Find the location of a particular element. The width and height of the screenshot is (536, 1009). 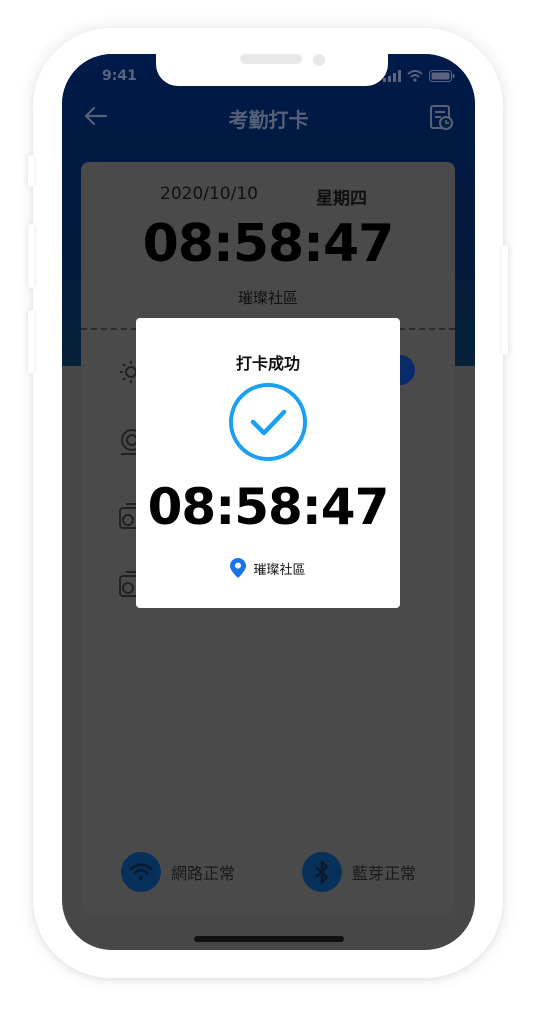

status-time: 9:41 is located at coordinates (119, 76).